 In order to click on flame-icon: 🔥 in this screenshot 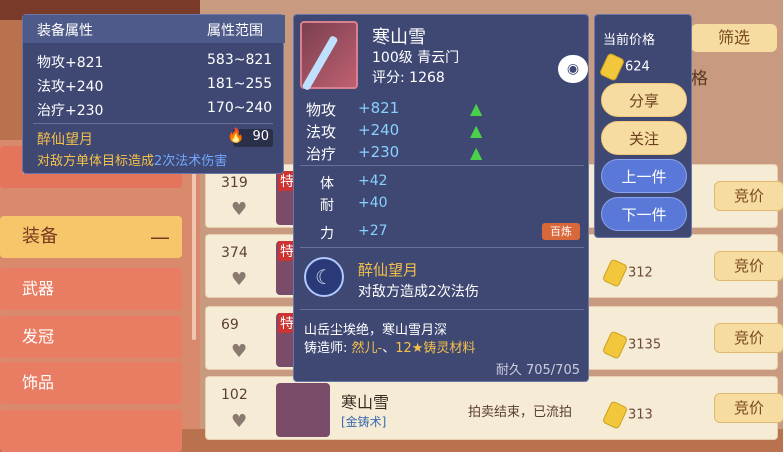, I will do `click(236, 136)`.